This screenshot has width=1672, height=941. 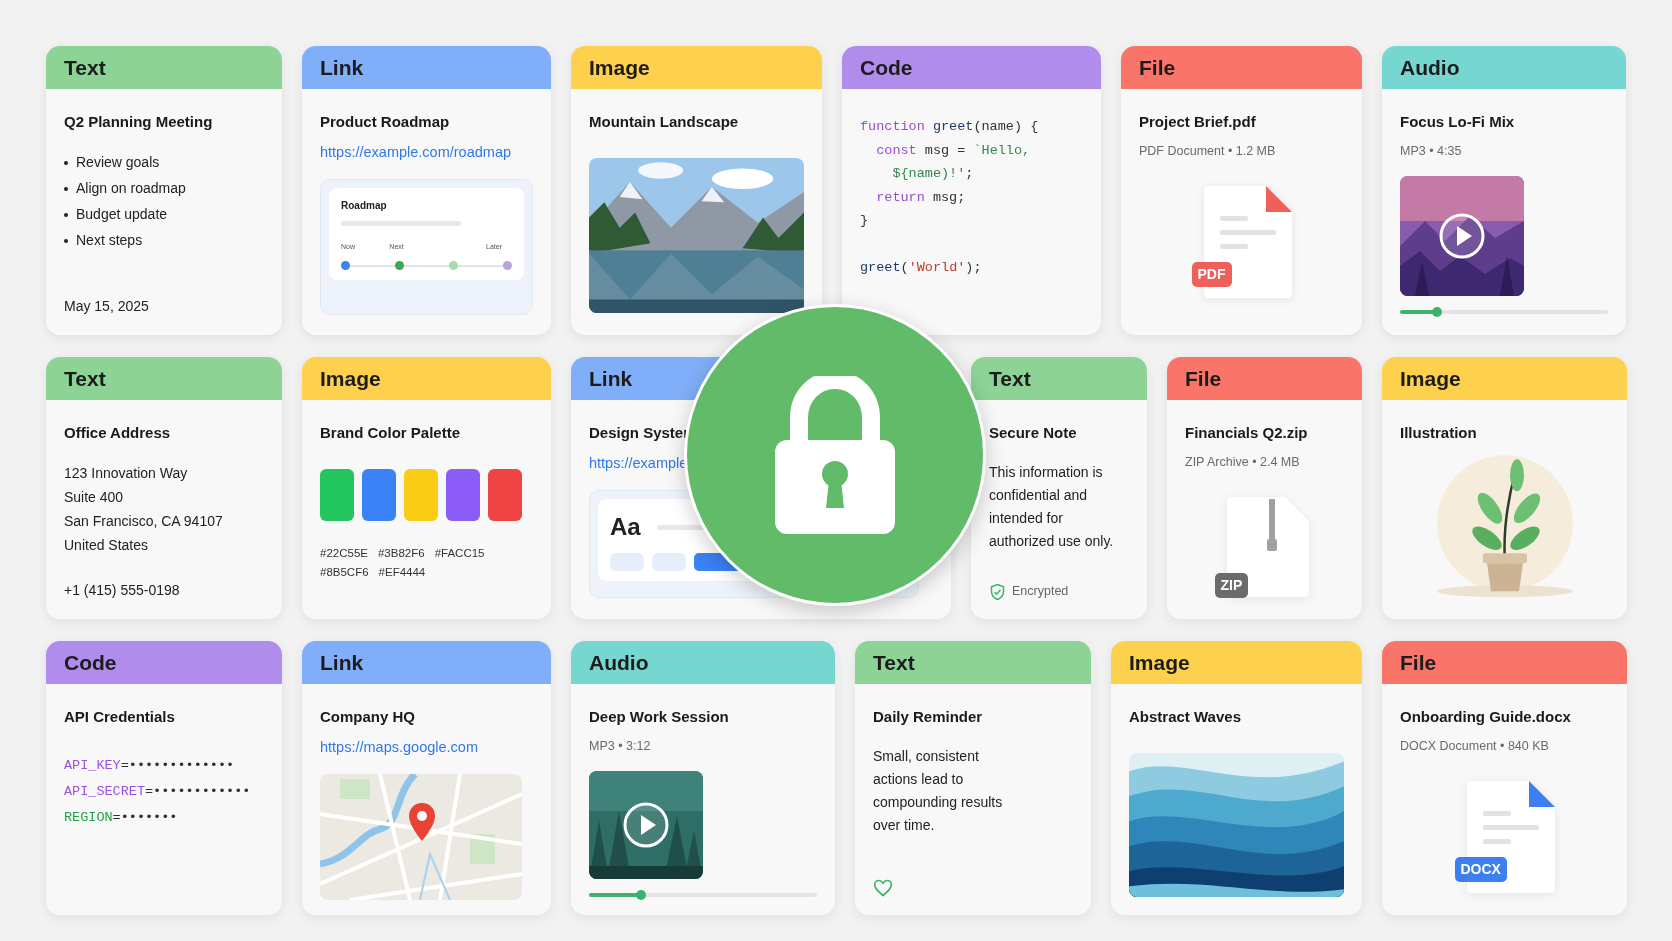 What do you see at coordinates (402, 572) in the screenshot?
I see `hex-code: #EF4444` at bounding box center [402, 572].